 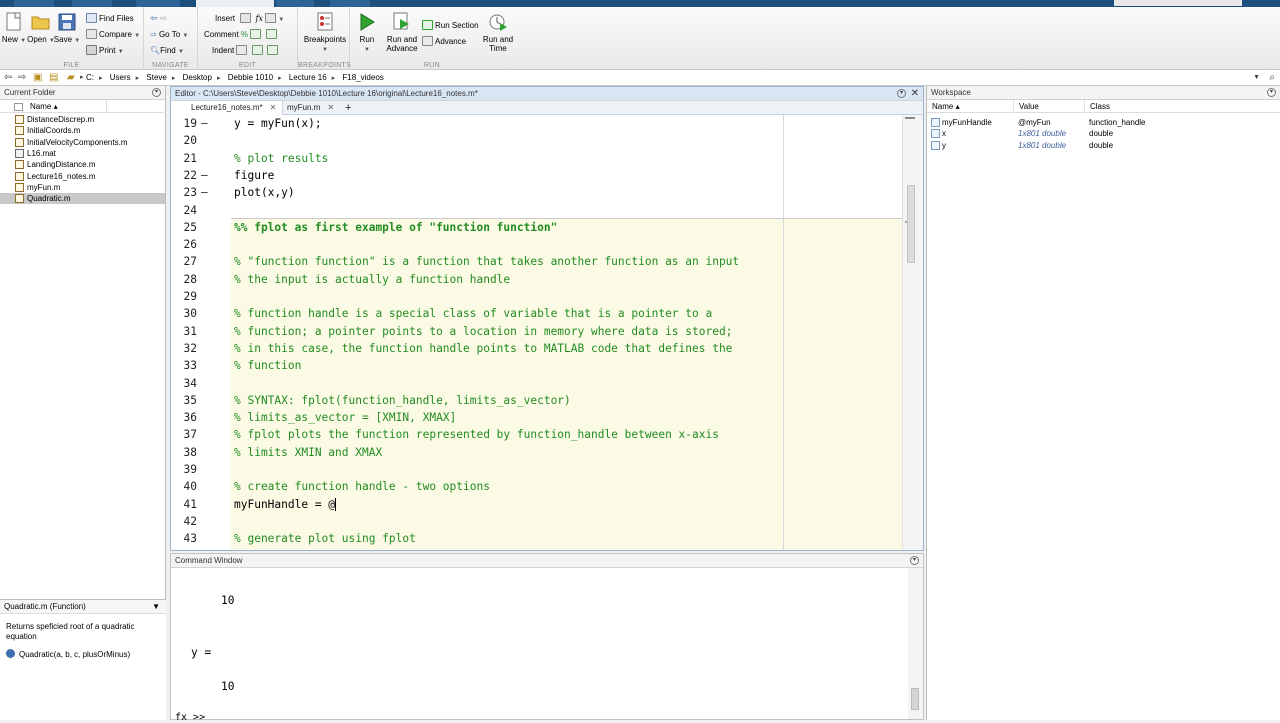 I want to click on command-scrollbar, so click(x=915, y=643).